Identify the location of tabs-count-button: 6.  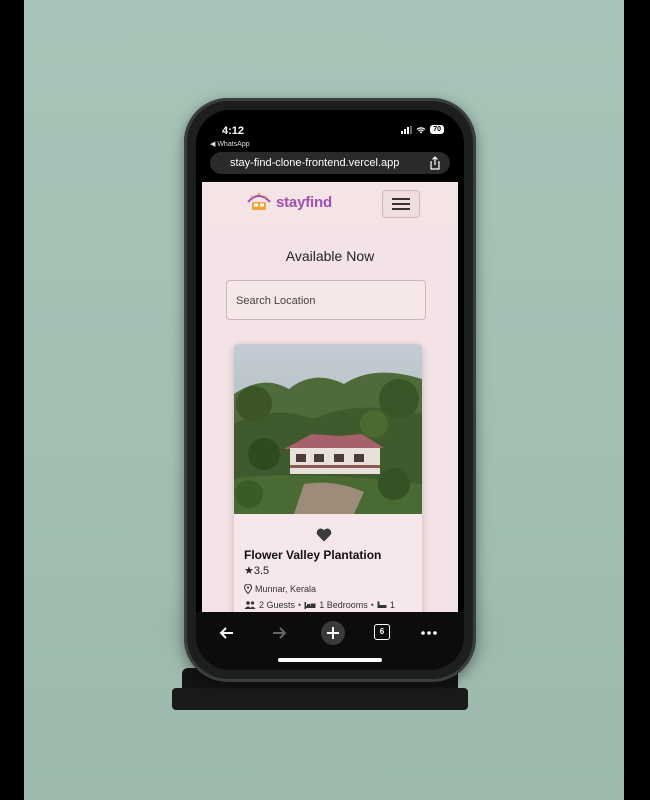
(382, 632).